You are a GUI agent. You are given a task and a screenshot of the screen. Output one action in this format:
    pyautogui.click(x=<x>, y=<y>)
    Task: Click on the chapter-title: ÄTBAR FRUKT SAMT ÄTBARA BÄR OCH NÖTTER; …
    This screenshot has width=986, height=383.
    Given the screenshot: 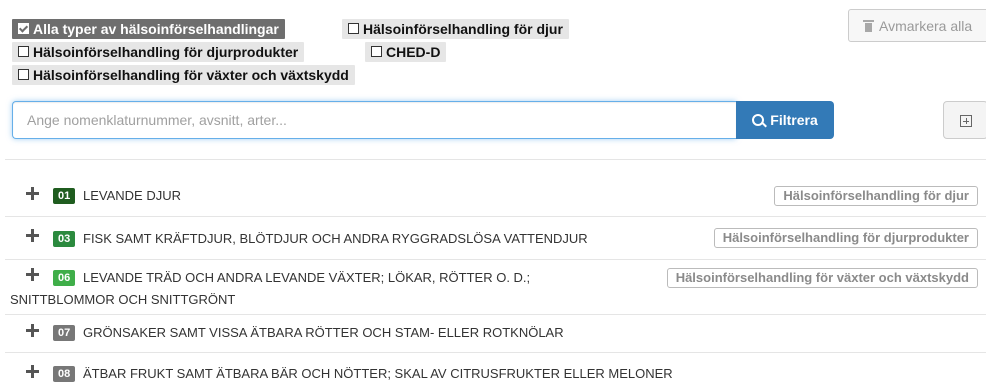 What is the action you would take?
    pyautogui.click(x=378, y=373)
    